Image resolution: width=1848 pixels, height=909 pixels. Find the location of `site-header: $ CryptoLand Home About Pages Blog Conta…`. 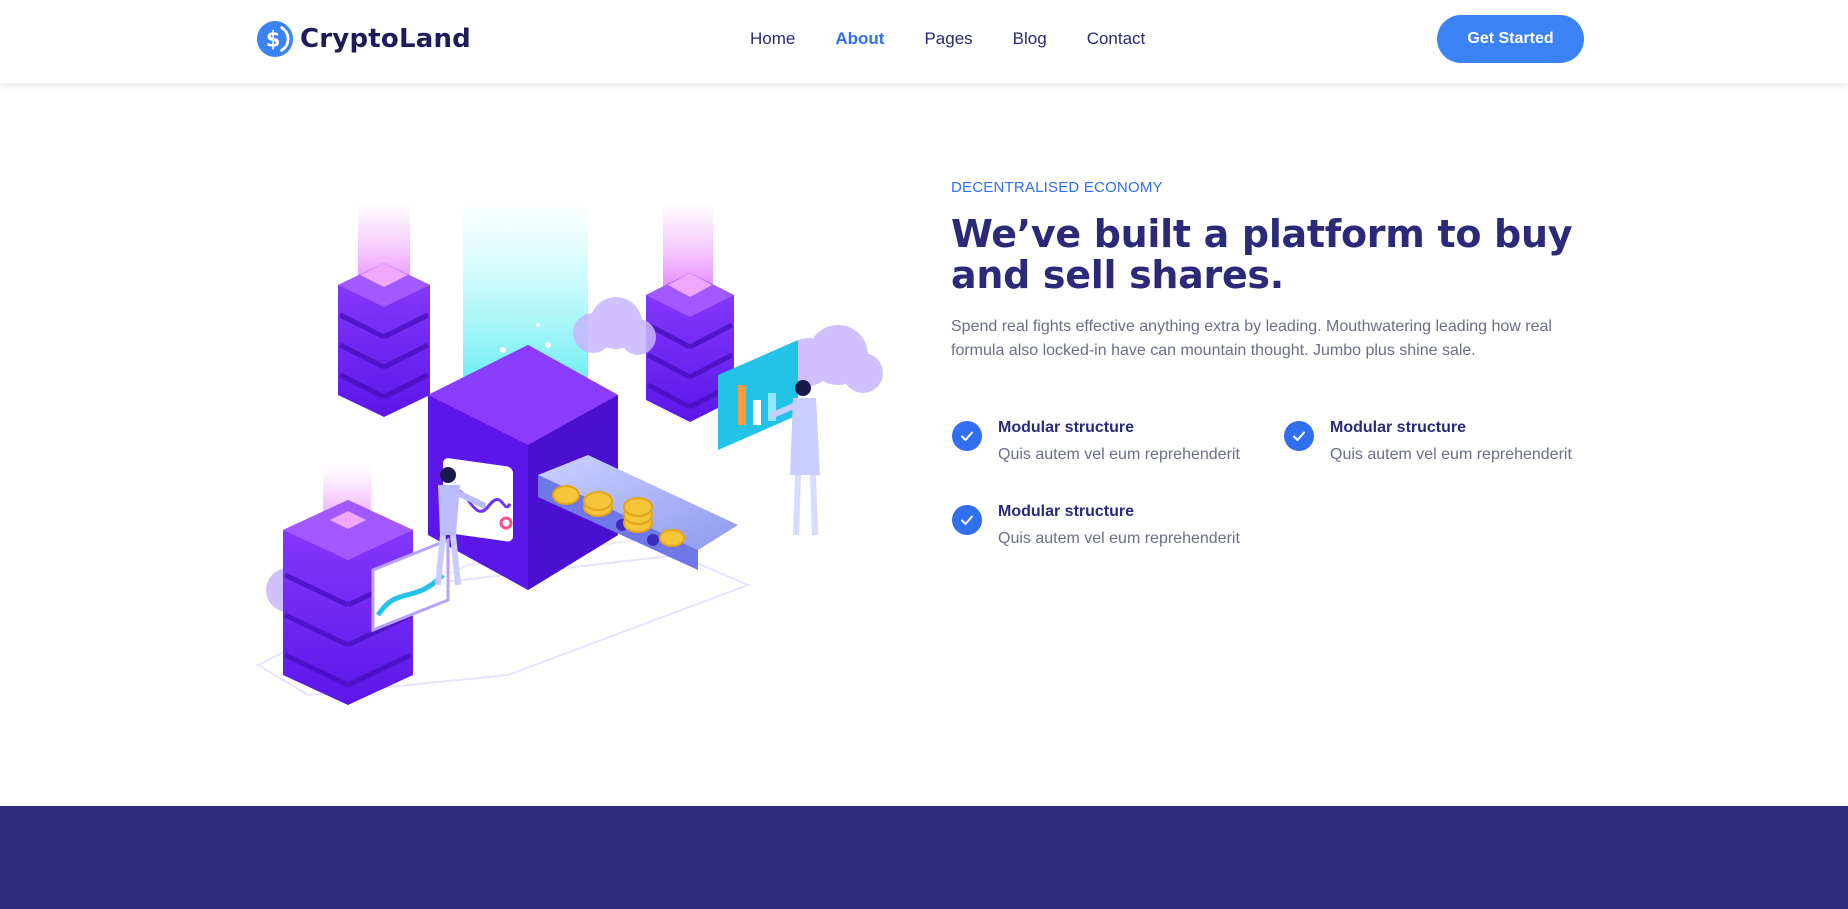

site-header: $ CryptoLand Home About Pages Blog Conta… is located at coordinates (924, 41).